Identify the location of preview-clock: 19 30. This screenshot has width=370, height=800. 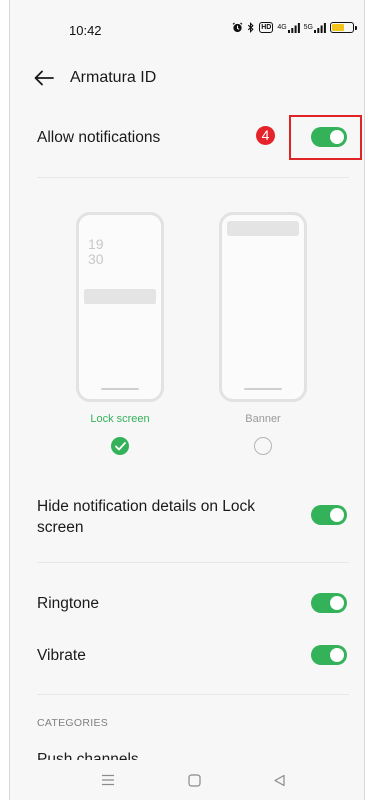
(96, 251).